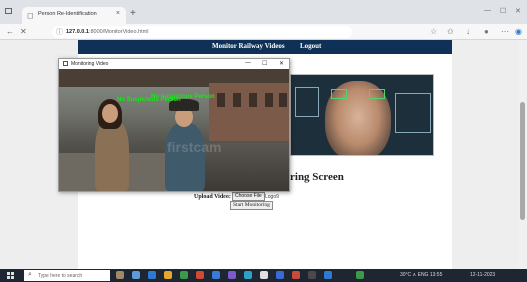 The image size is (527, 282). Describe the element at coordinates (23, 31) in the screenshot. I see `close-page-icon: ✕` at that location.